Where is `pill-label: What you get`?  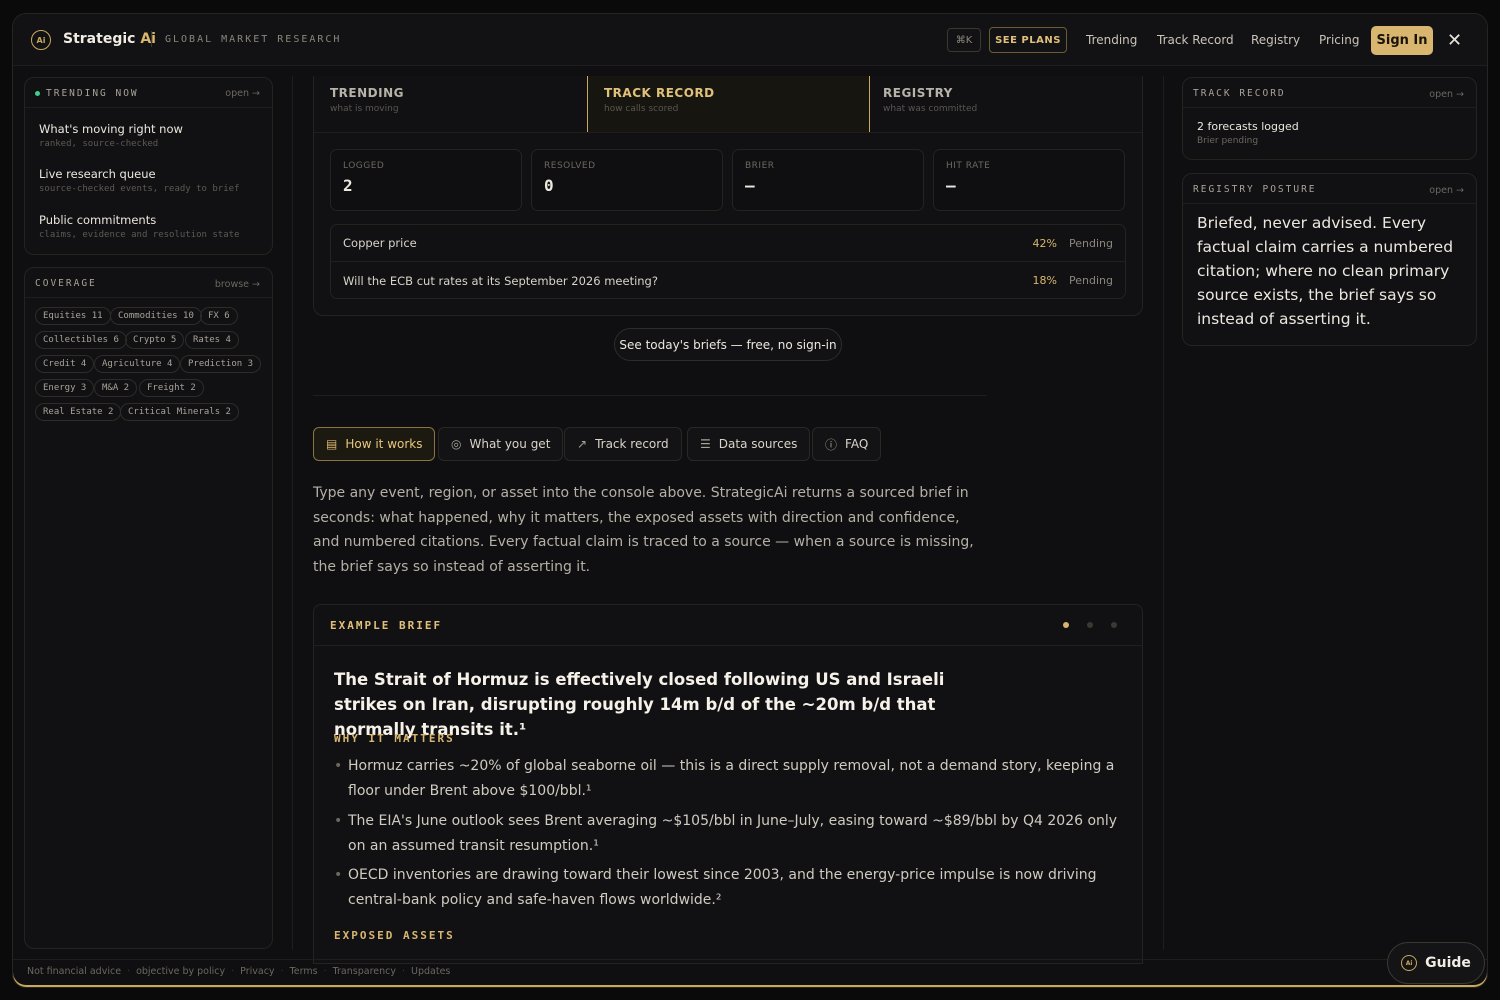
pill-label: What you get is located at coordinates (510, 444).